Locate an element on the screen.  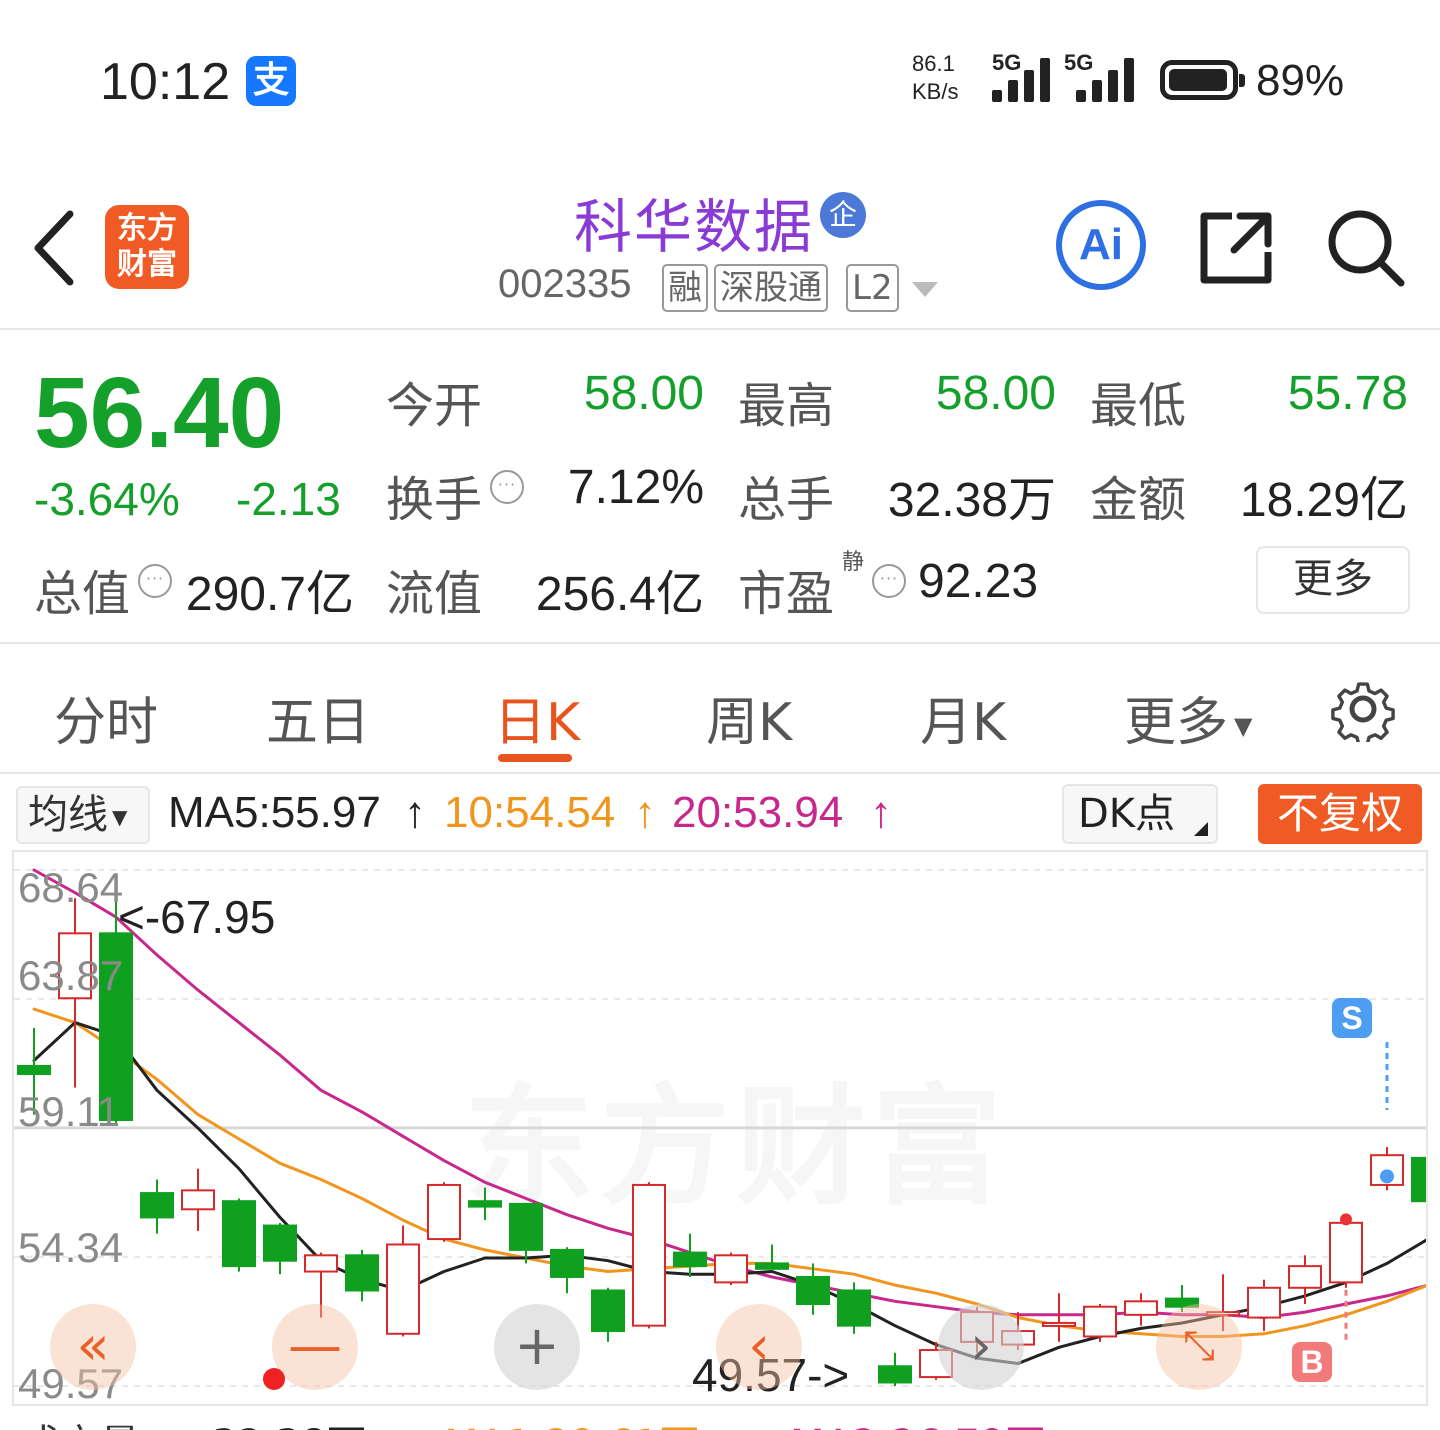
corner-caret-icon is located at coordinates (1201, 829).